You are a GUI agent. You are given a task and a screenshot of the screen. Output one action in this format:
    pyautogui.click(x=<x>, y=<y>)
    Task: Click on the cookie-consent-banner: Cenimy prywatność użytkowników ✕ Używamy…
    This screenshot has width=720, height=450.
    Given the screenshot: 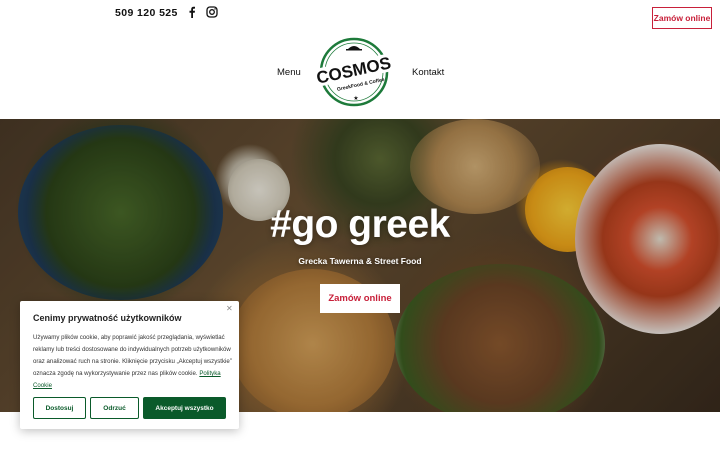 What is the action you would take?
    pyautogui.click(x=129, y=365)
    